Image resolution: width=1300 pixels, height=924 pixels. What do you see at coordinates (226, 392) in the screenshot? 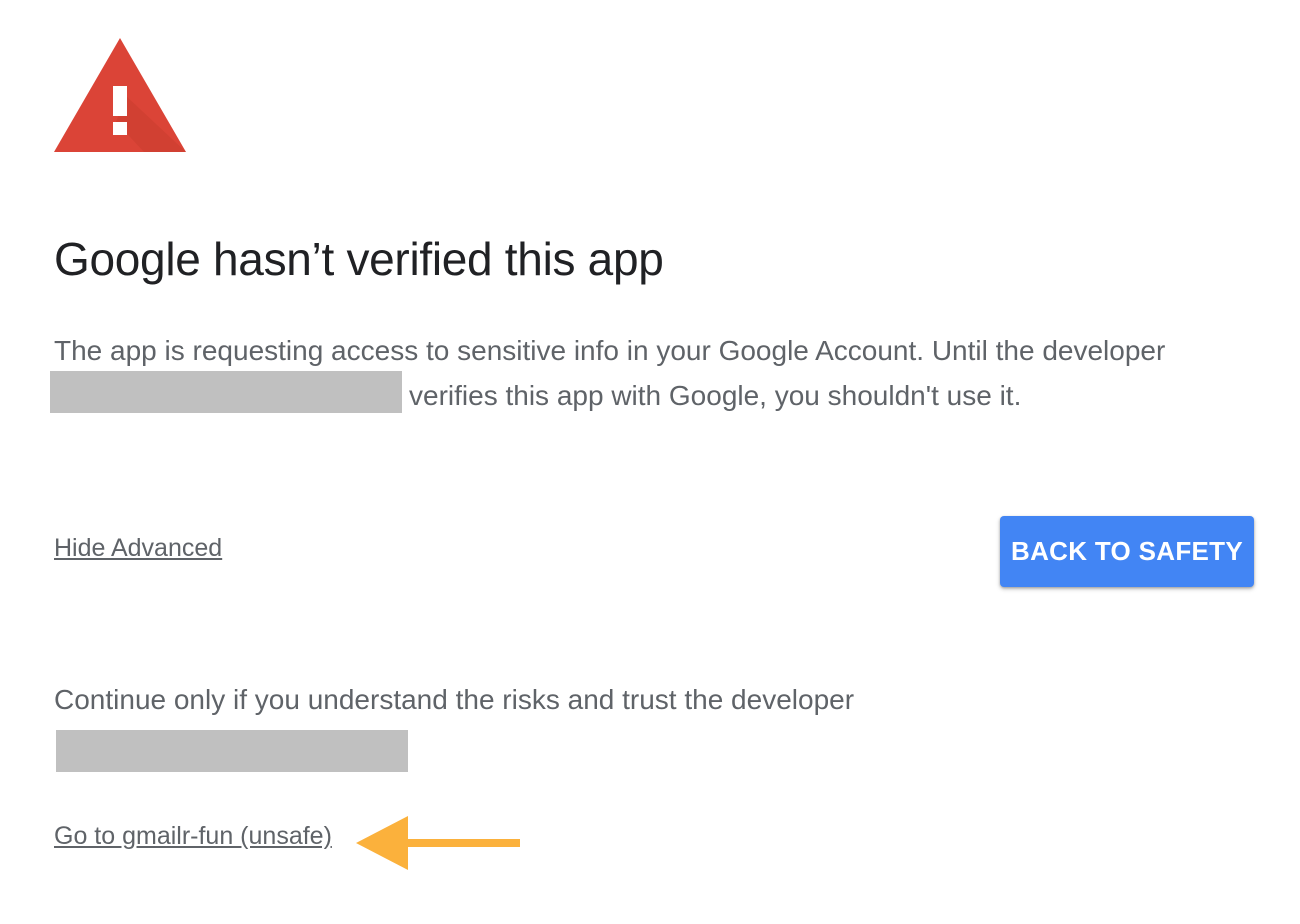
I see `redacted-developer-email` at bounding box center [226, 392].